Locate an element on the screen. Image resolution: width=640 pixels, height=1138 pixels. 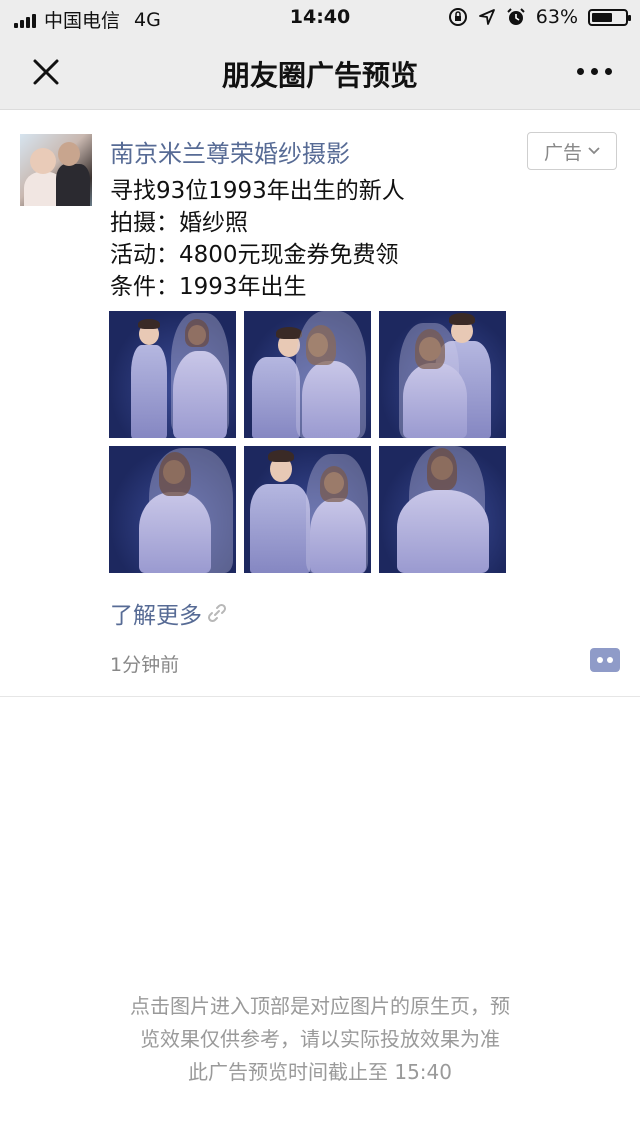
ad-text-line: 寻找93位1993年出生的新人 is located at coordinates (257, 191).